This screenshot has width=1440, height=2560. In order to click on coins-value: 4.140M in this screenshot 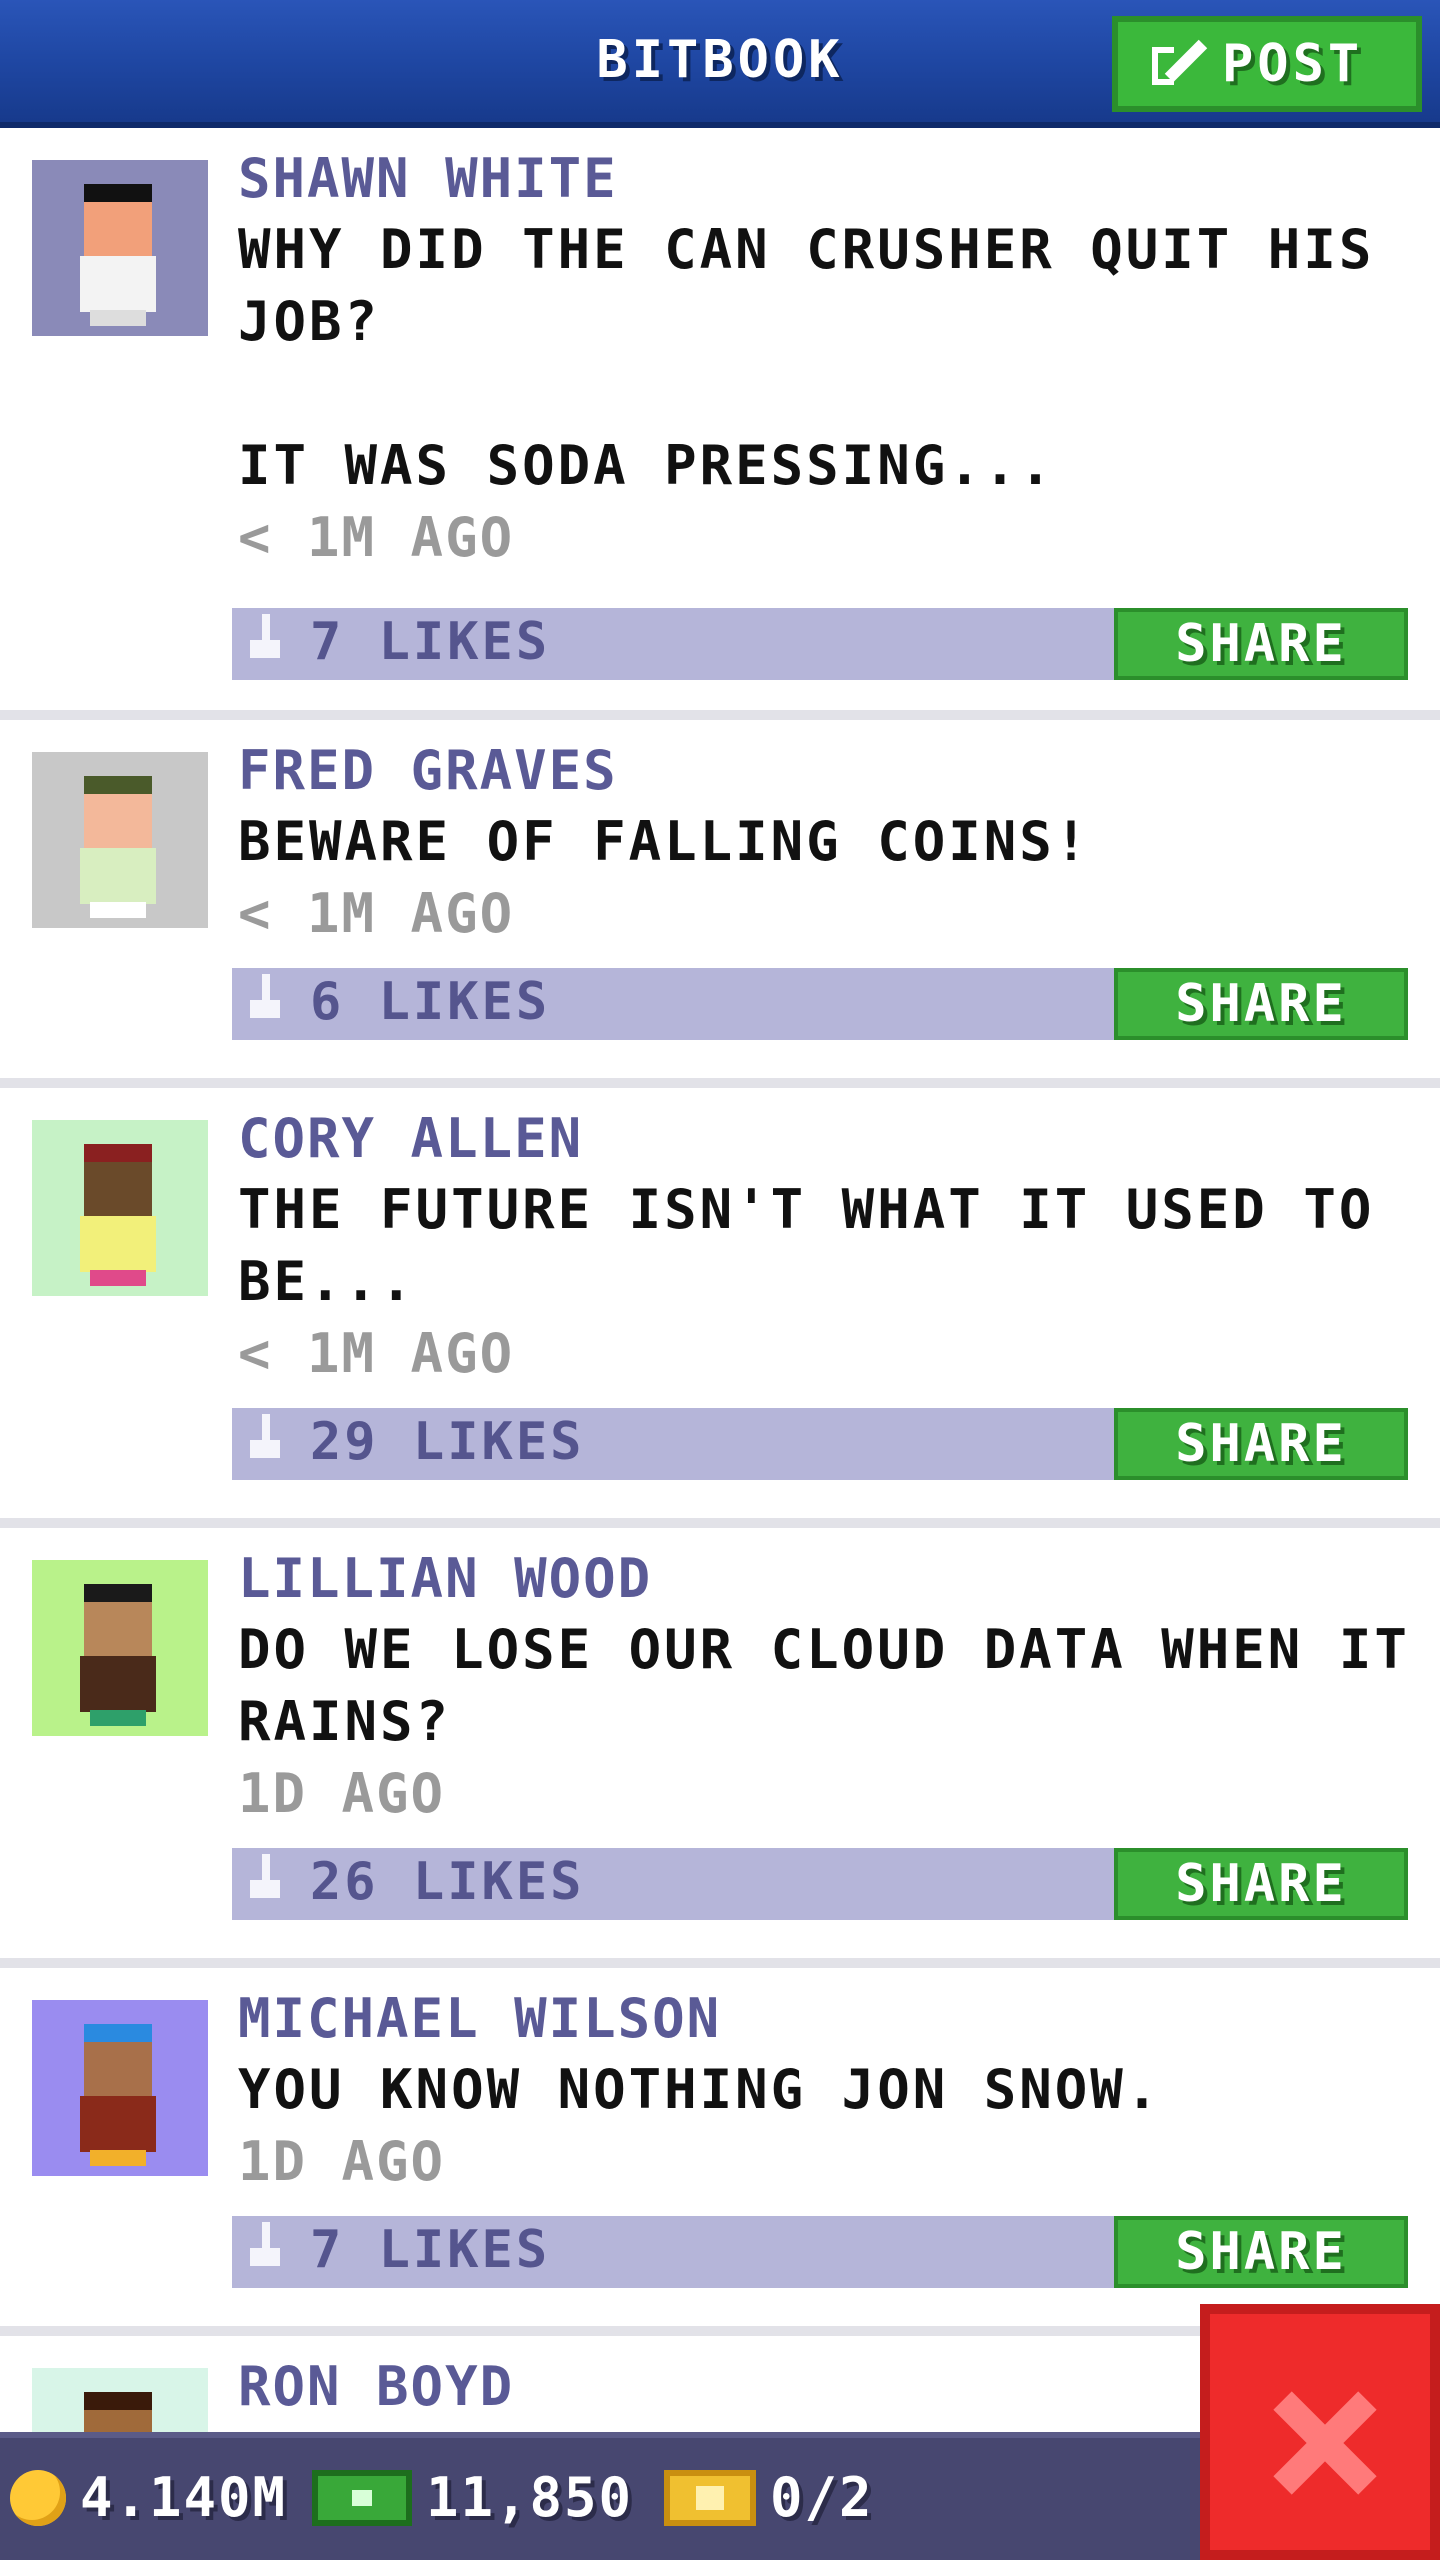, I will do `click(184, 2497)`.